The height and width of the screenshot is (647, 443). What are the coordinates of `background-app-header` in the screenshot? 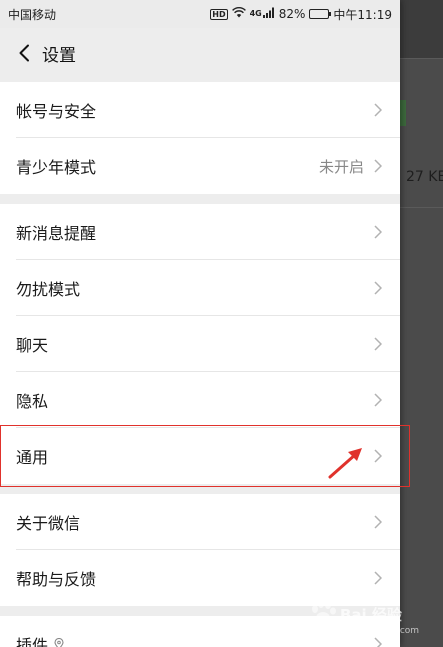 It's located at (421, 29).